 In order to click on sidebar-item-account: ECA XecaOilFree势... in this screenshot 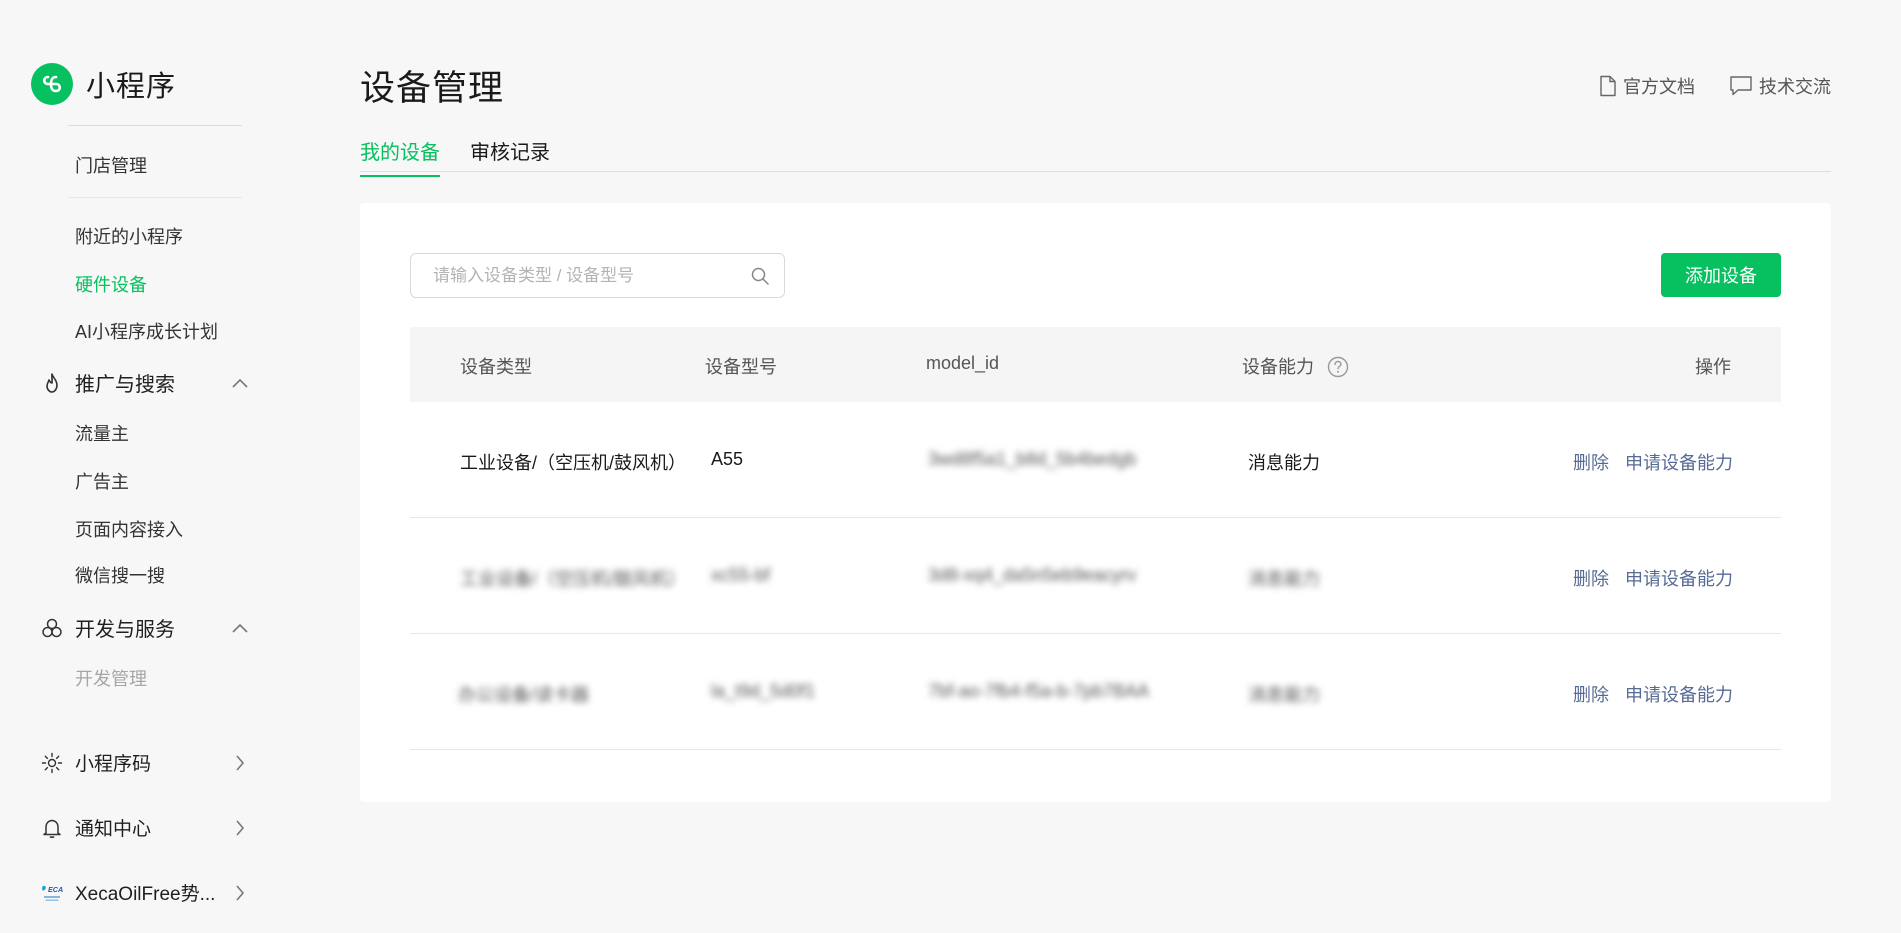, I will do `click(145, 892)`.